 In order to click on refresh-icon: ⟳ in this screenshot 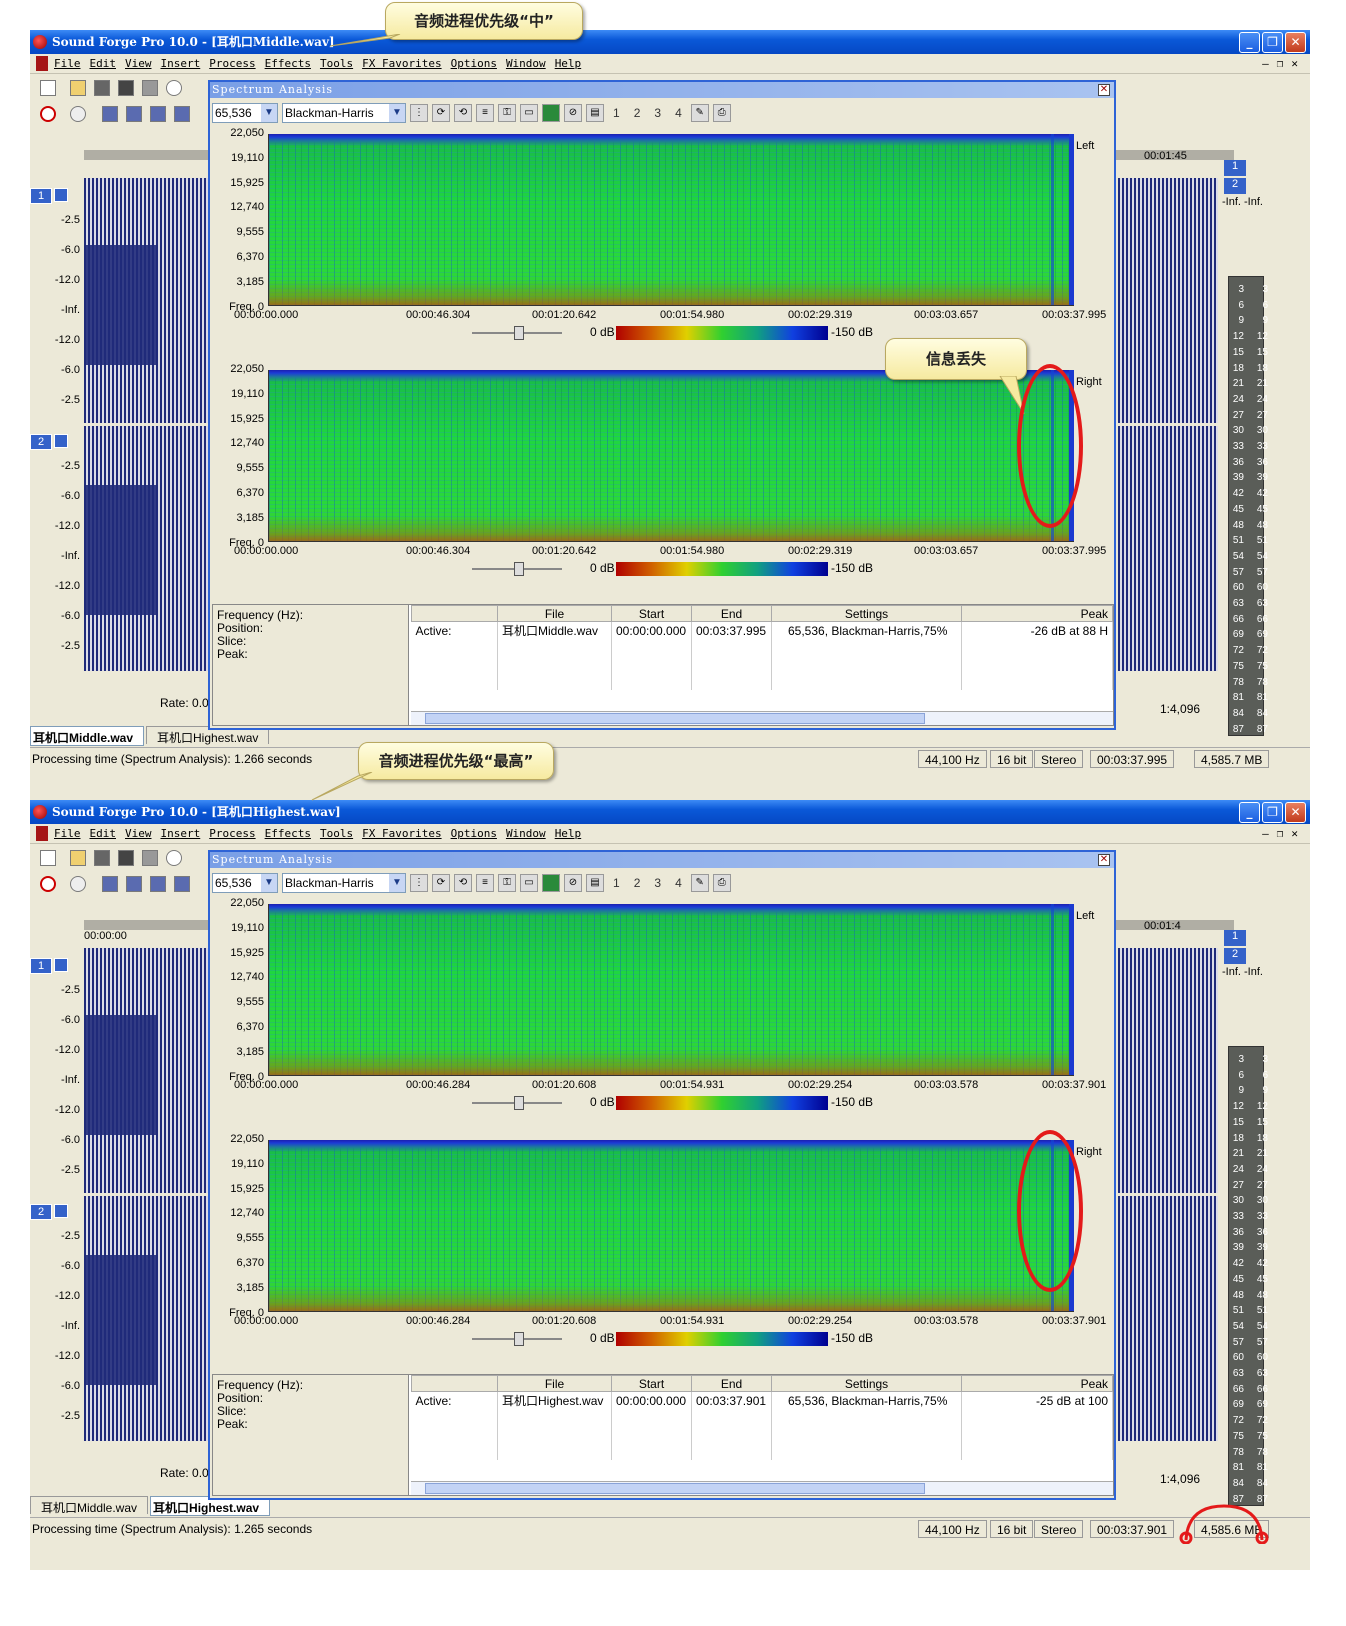, I will do `click(441, 883)`.